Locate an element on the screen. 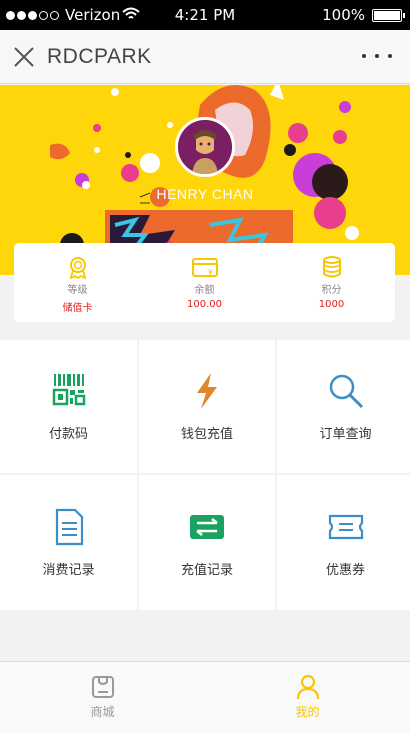  stat-balance: ¥ 余额 100.00 is located at coordinates (204, 282).